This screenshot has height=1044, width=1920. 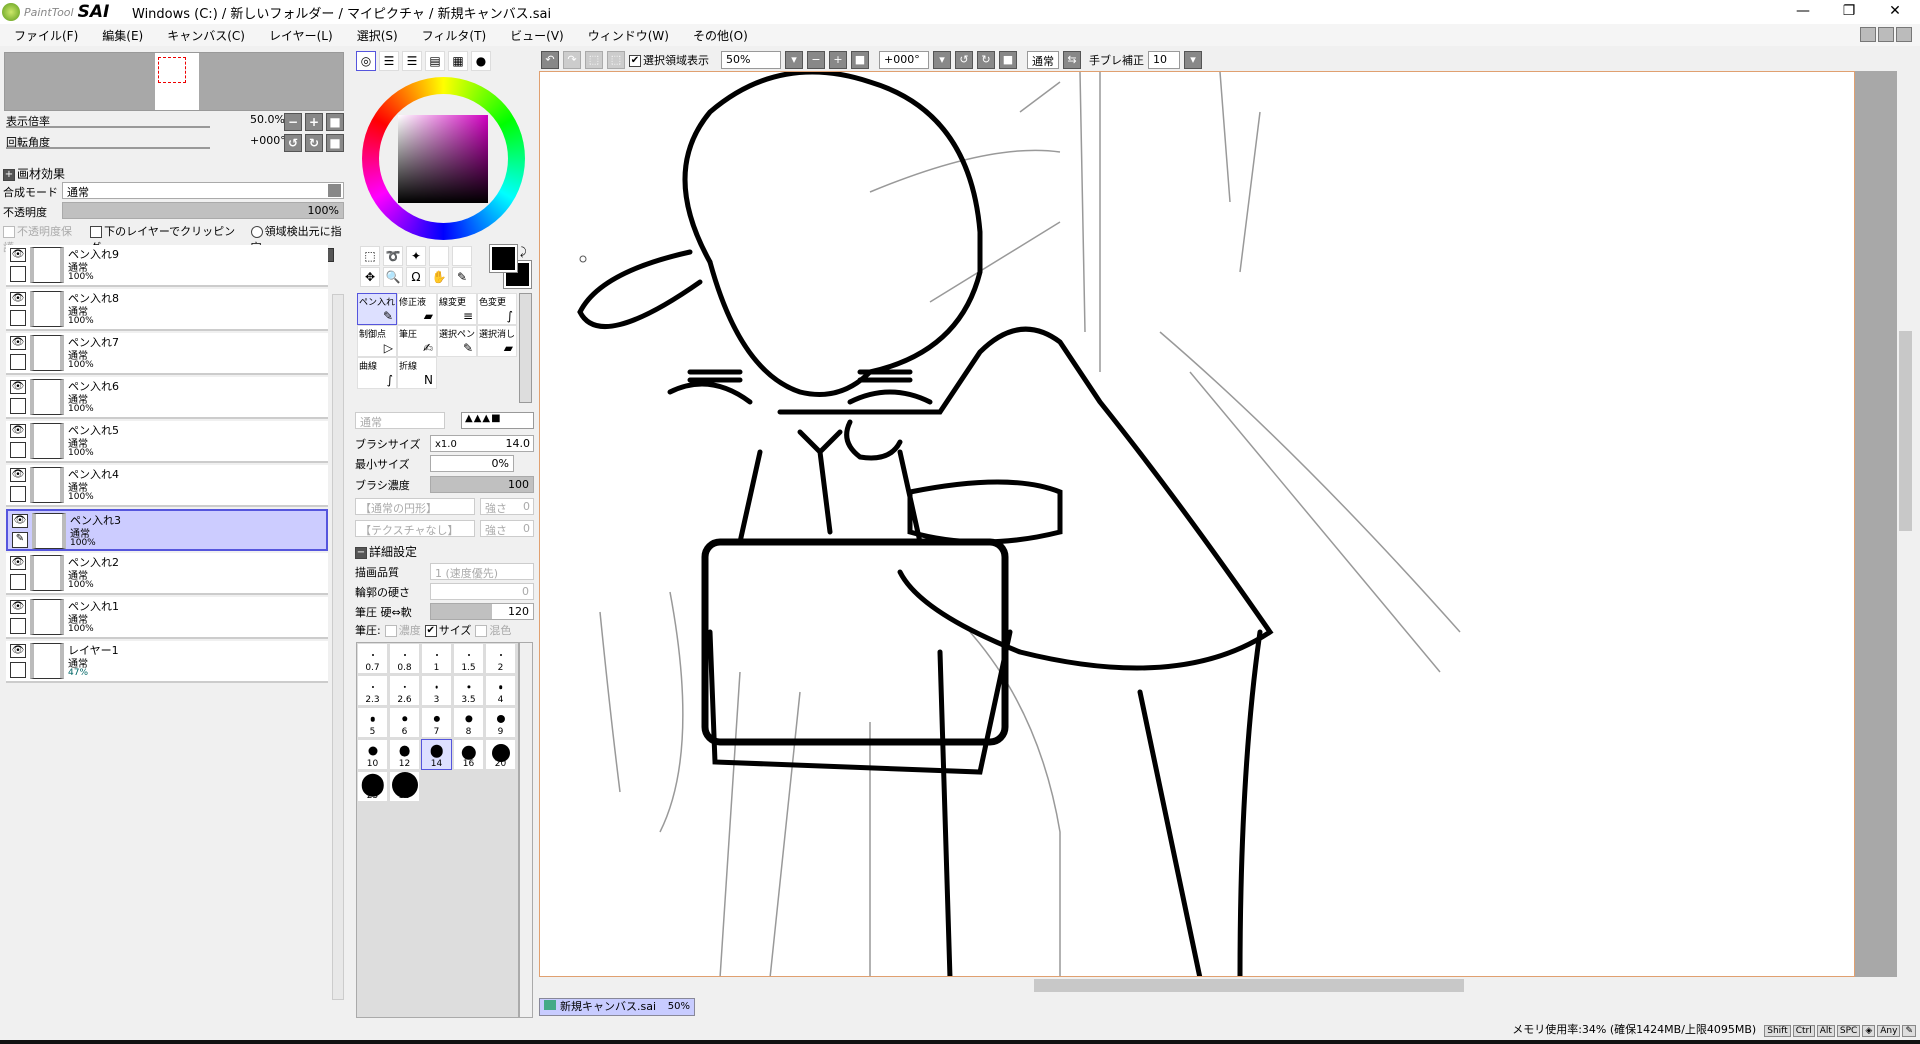 I want to click on menu-select: 選択(S), so click(x=377, y=35).